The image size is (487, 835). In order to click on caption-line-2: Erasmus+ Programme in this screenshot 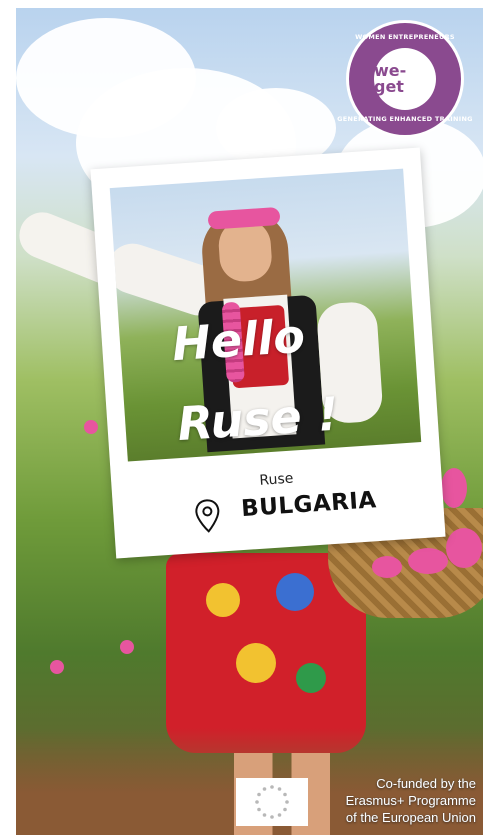, I will do `click(410, 800)`.